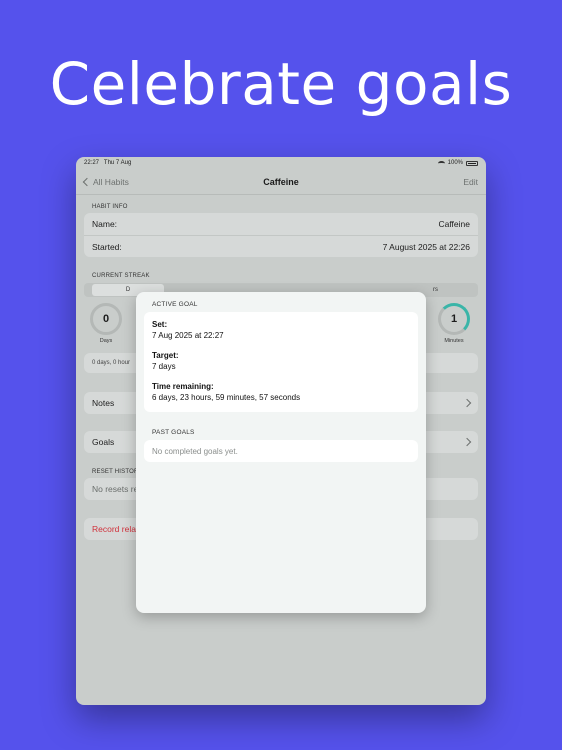 This screenshot has height=750, width=562. I want to click on chevron-left-icon, so click(87, 181).